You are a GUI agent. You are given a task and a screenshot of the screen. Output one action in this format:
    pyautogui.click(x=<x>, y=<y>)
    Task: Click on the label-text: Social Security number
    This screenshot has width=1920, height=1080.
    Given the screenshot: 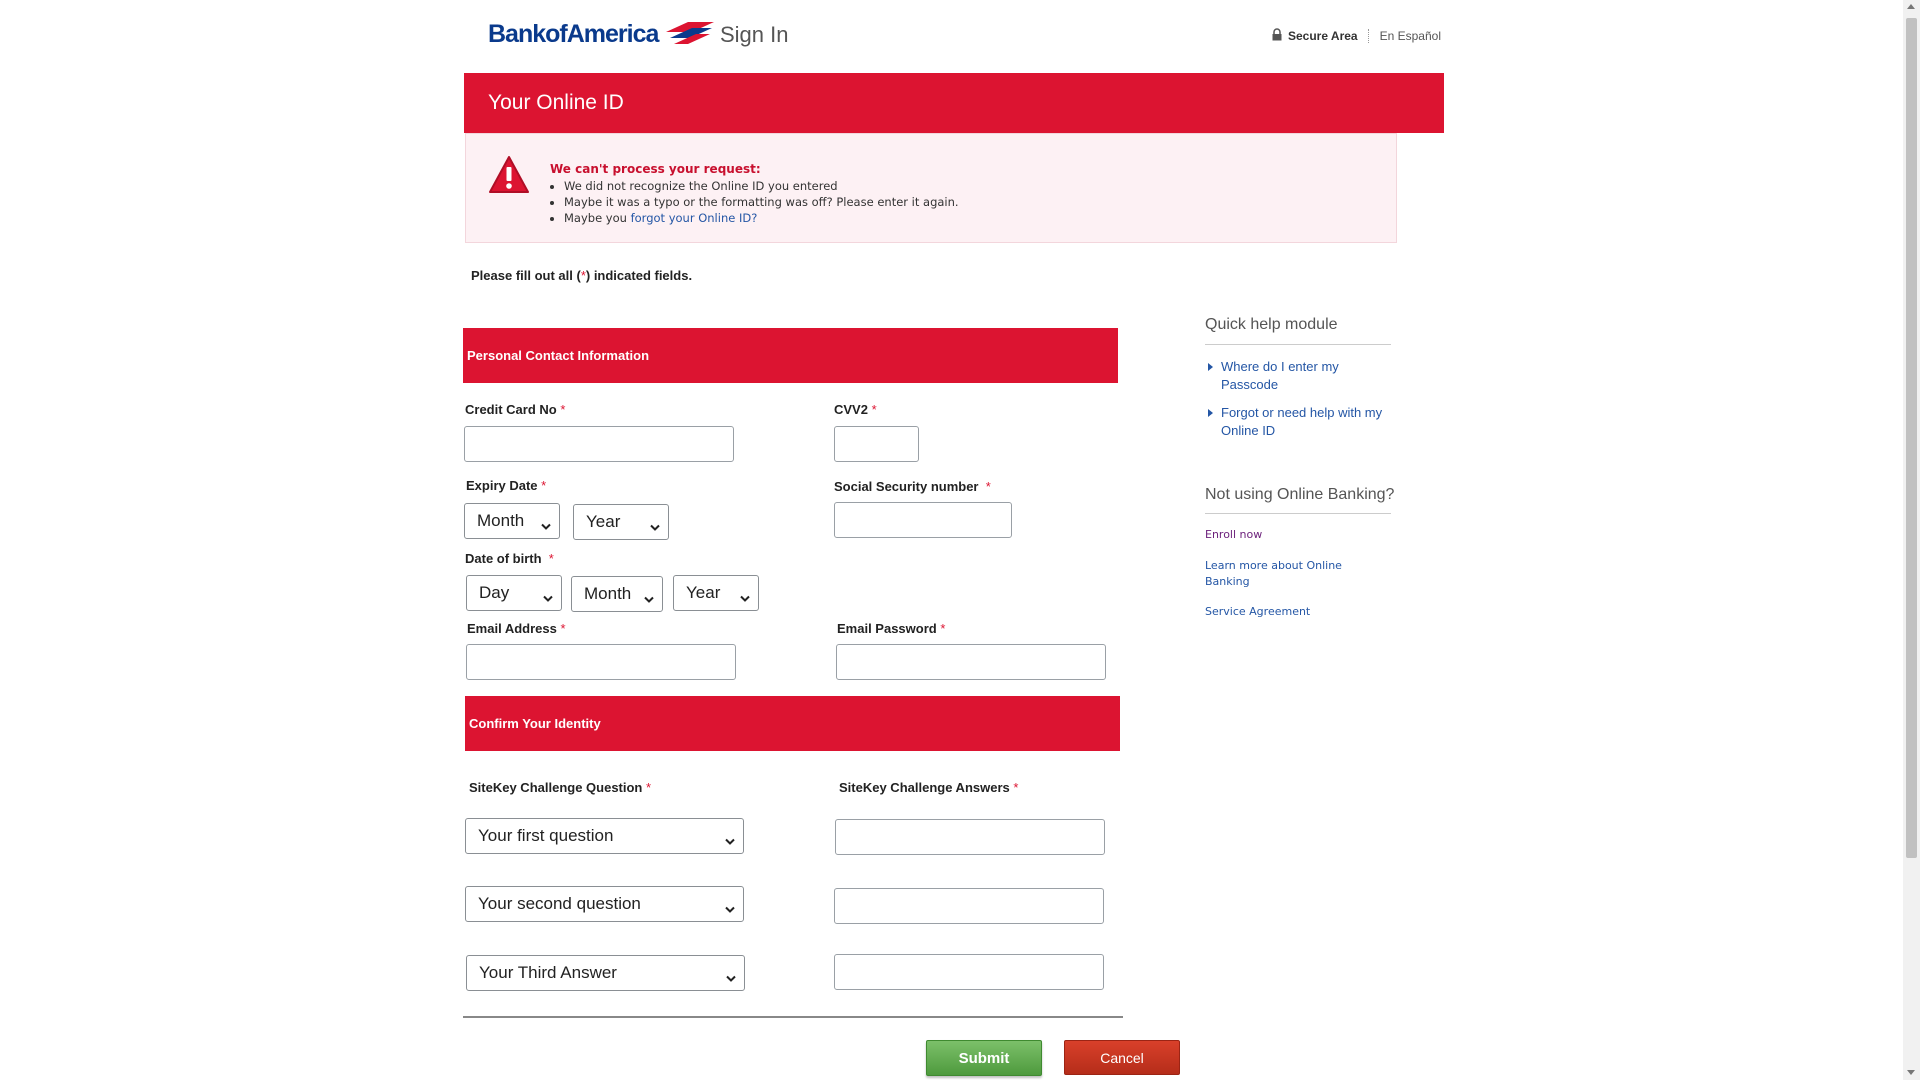 What is the action you would take?
    pyautogui.click(x=906, y=486)
    